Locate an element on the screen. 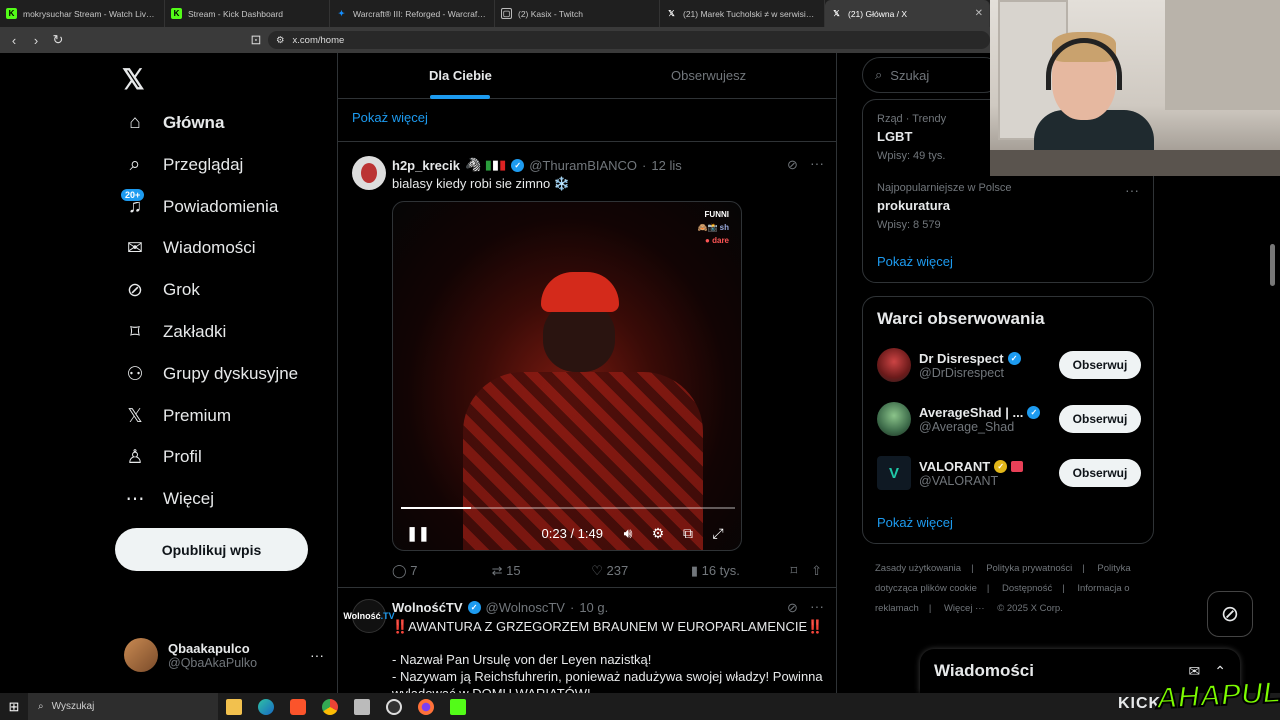 This screenshot has width=1280, height=720. trend-item: Rząd · Trendy LGBT Wpisy: 49 tys. is located at coordinates (911, 137).